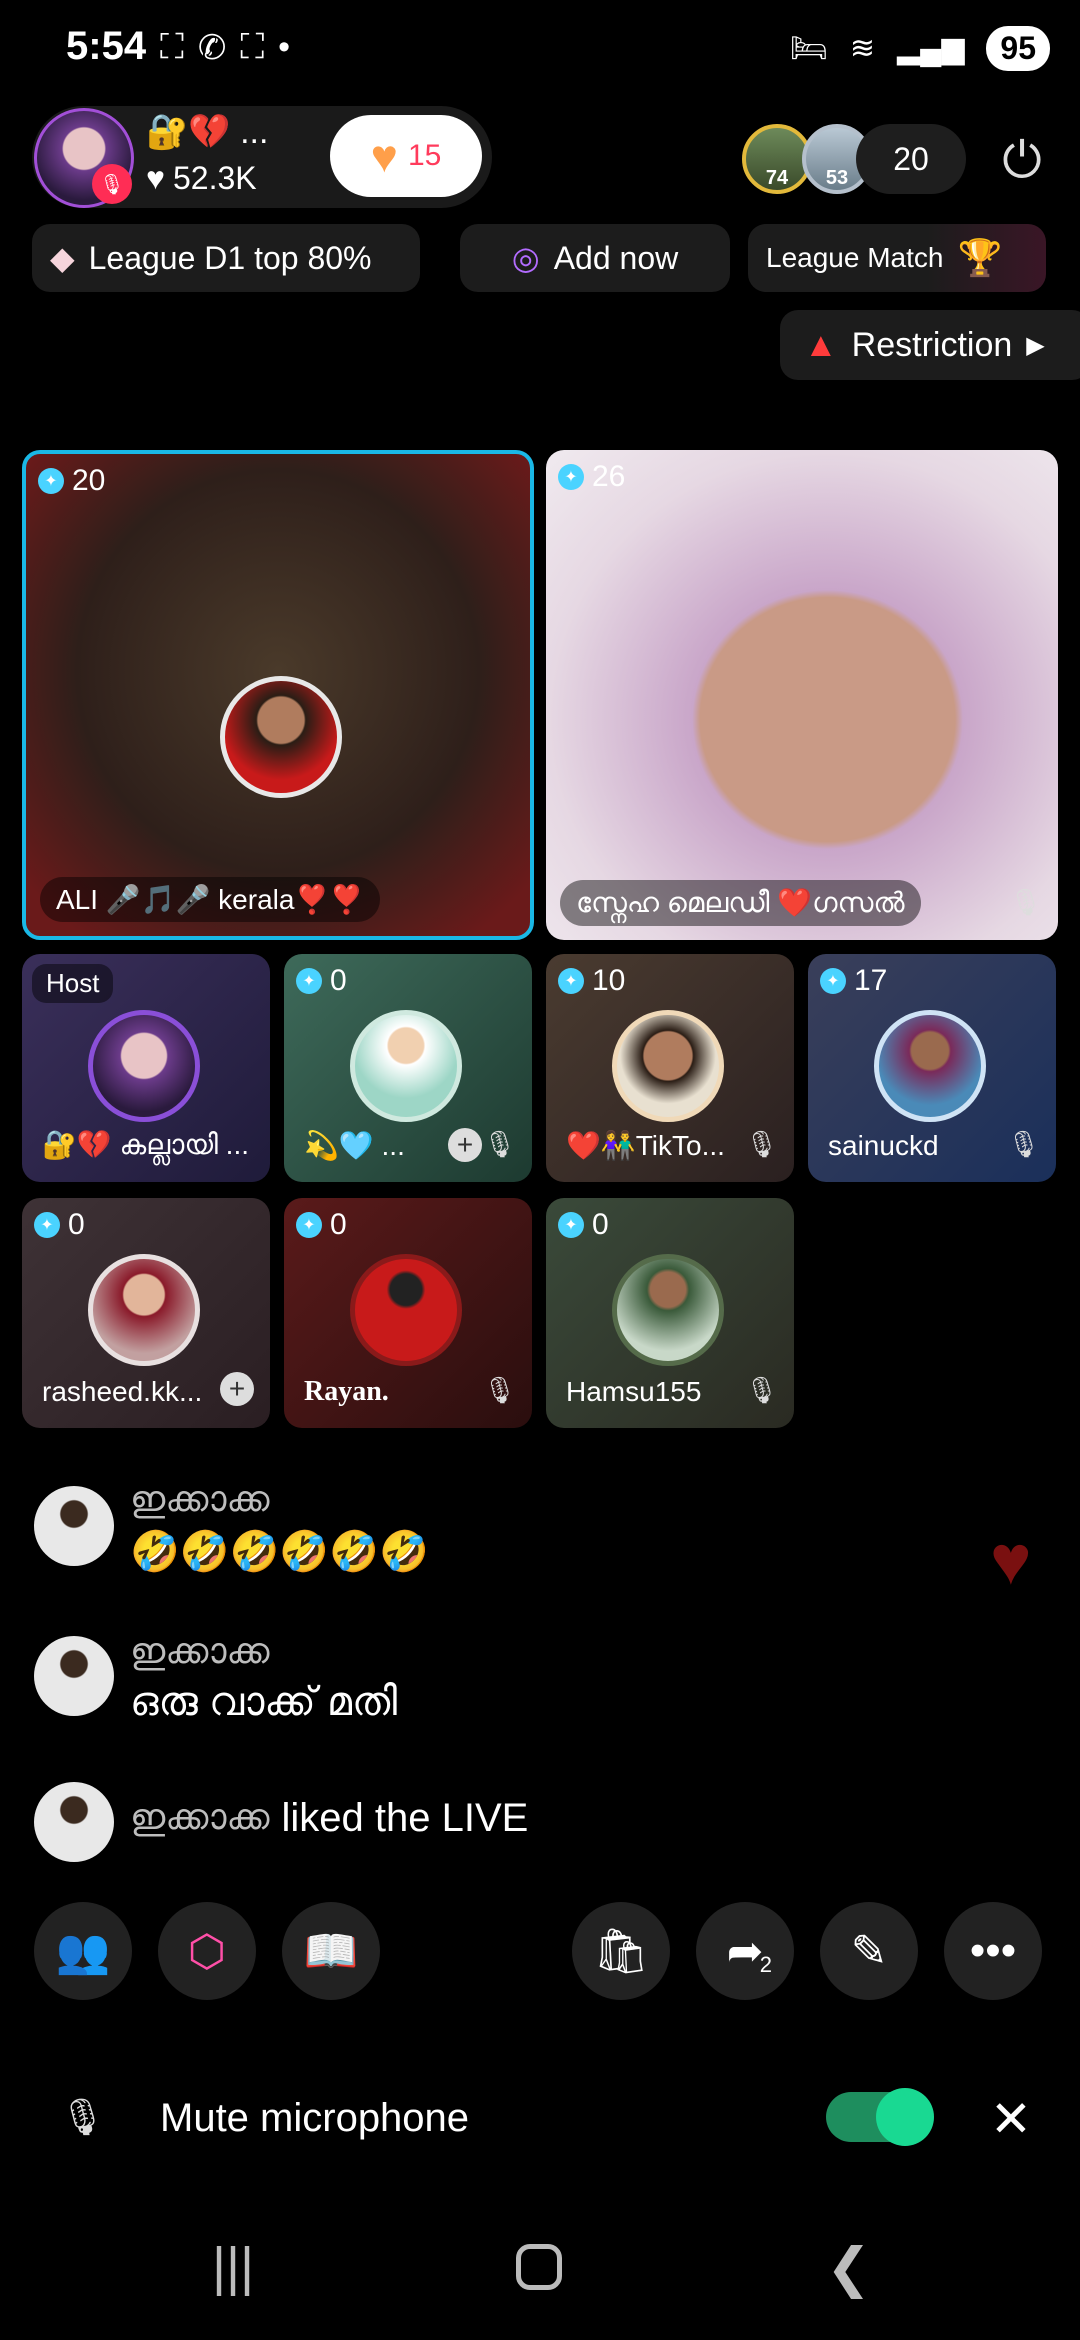 The image size is (1080, 2340). What do you see at coordinates (911, 159) in the screenshot?
I see `viewer-count: 20` at bounding box center [911, 159].